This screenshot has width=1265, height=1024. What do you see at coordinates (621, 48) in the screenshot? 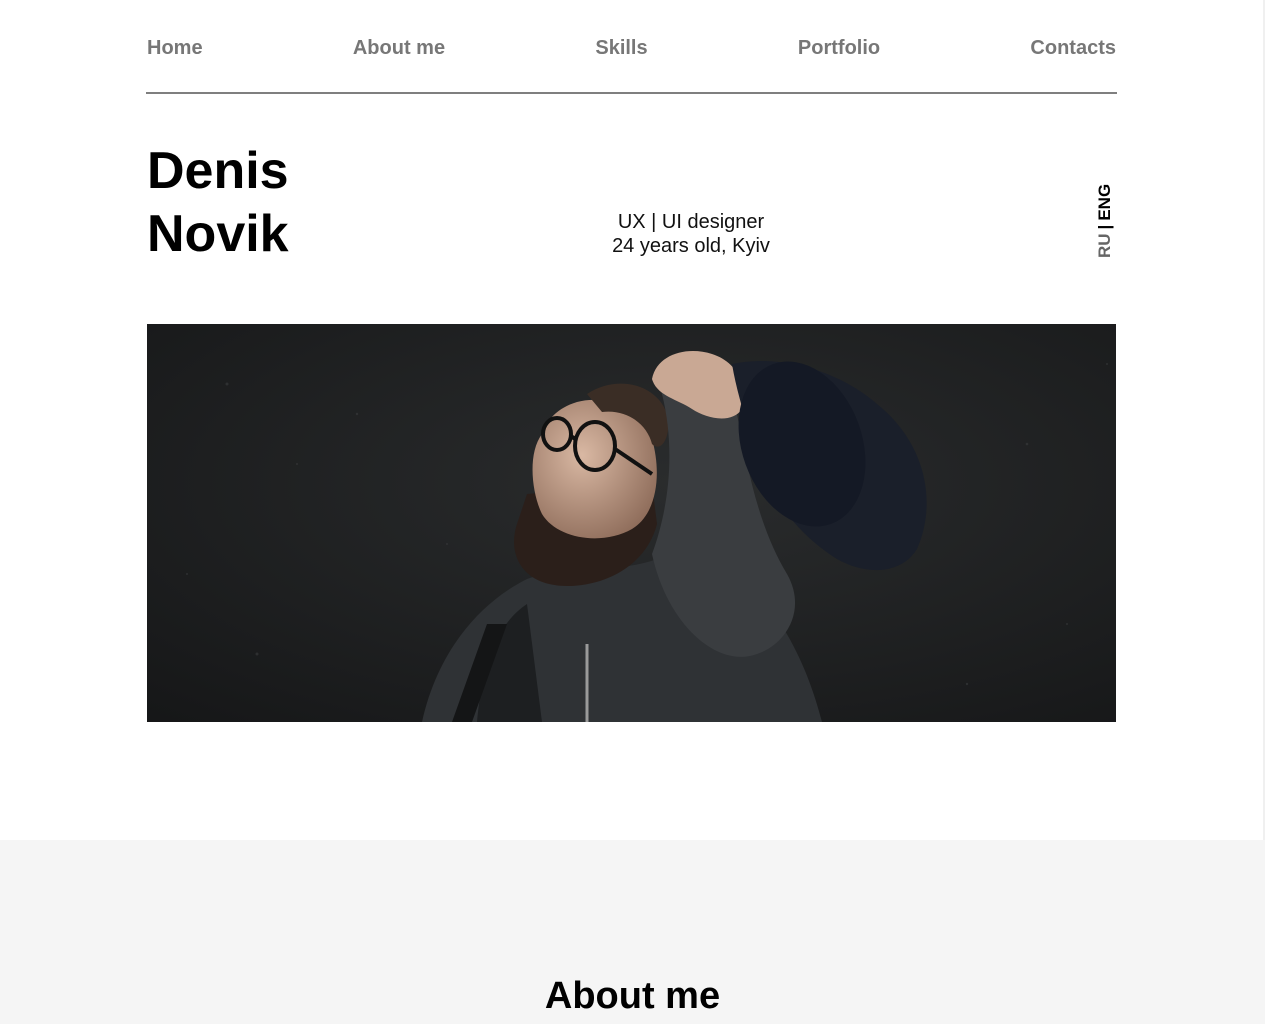
I see `nav-skills-link: Skills` at bounding box center [621, 48].